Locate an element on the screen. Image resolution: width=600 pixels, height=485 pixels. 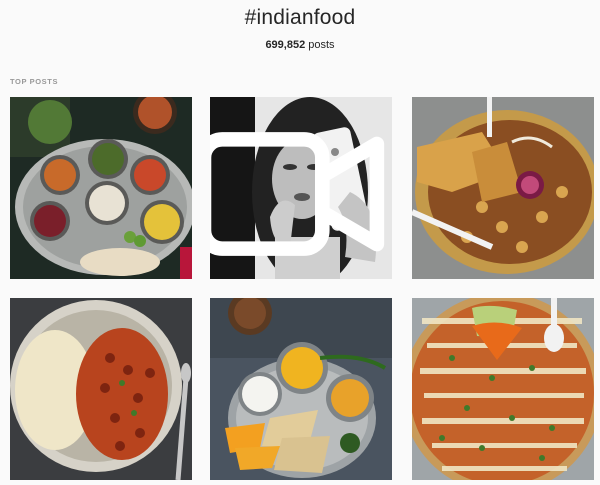
post-tile-roti-thali is located at coordinates (301, 389).